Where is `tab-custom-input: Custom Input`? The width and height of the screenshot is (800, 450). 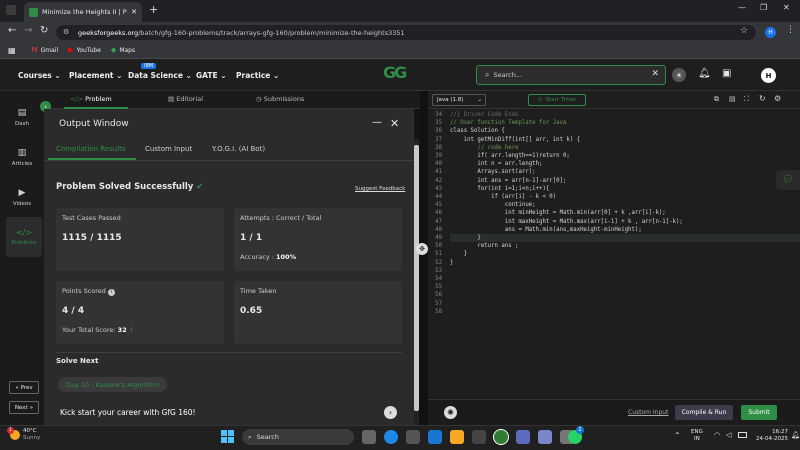 tab-custom-input: Custom Input is located at coordinates (168, 149).